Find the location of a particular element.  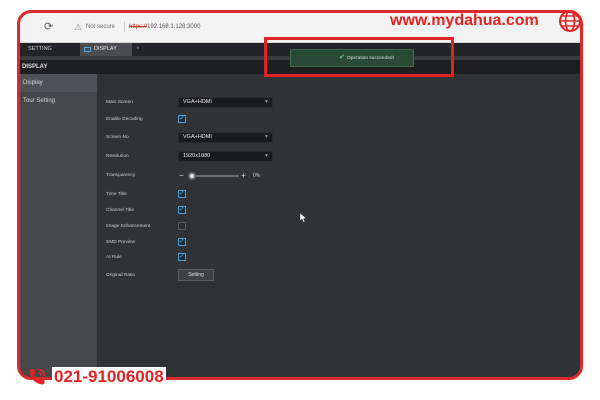

reload-icon: ⟳ is located at coordinates (50, 27).